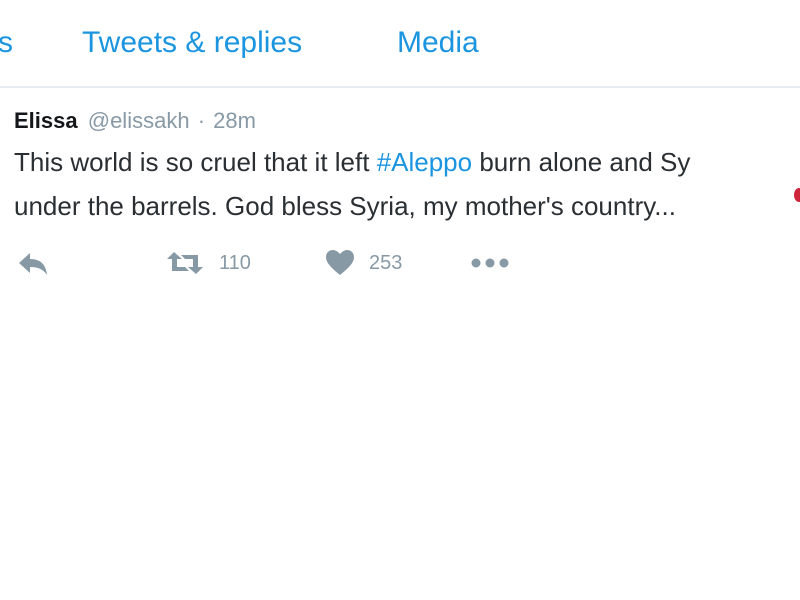  I want to click on hashtag-link: #Aleppo, so click(424, 162).